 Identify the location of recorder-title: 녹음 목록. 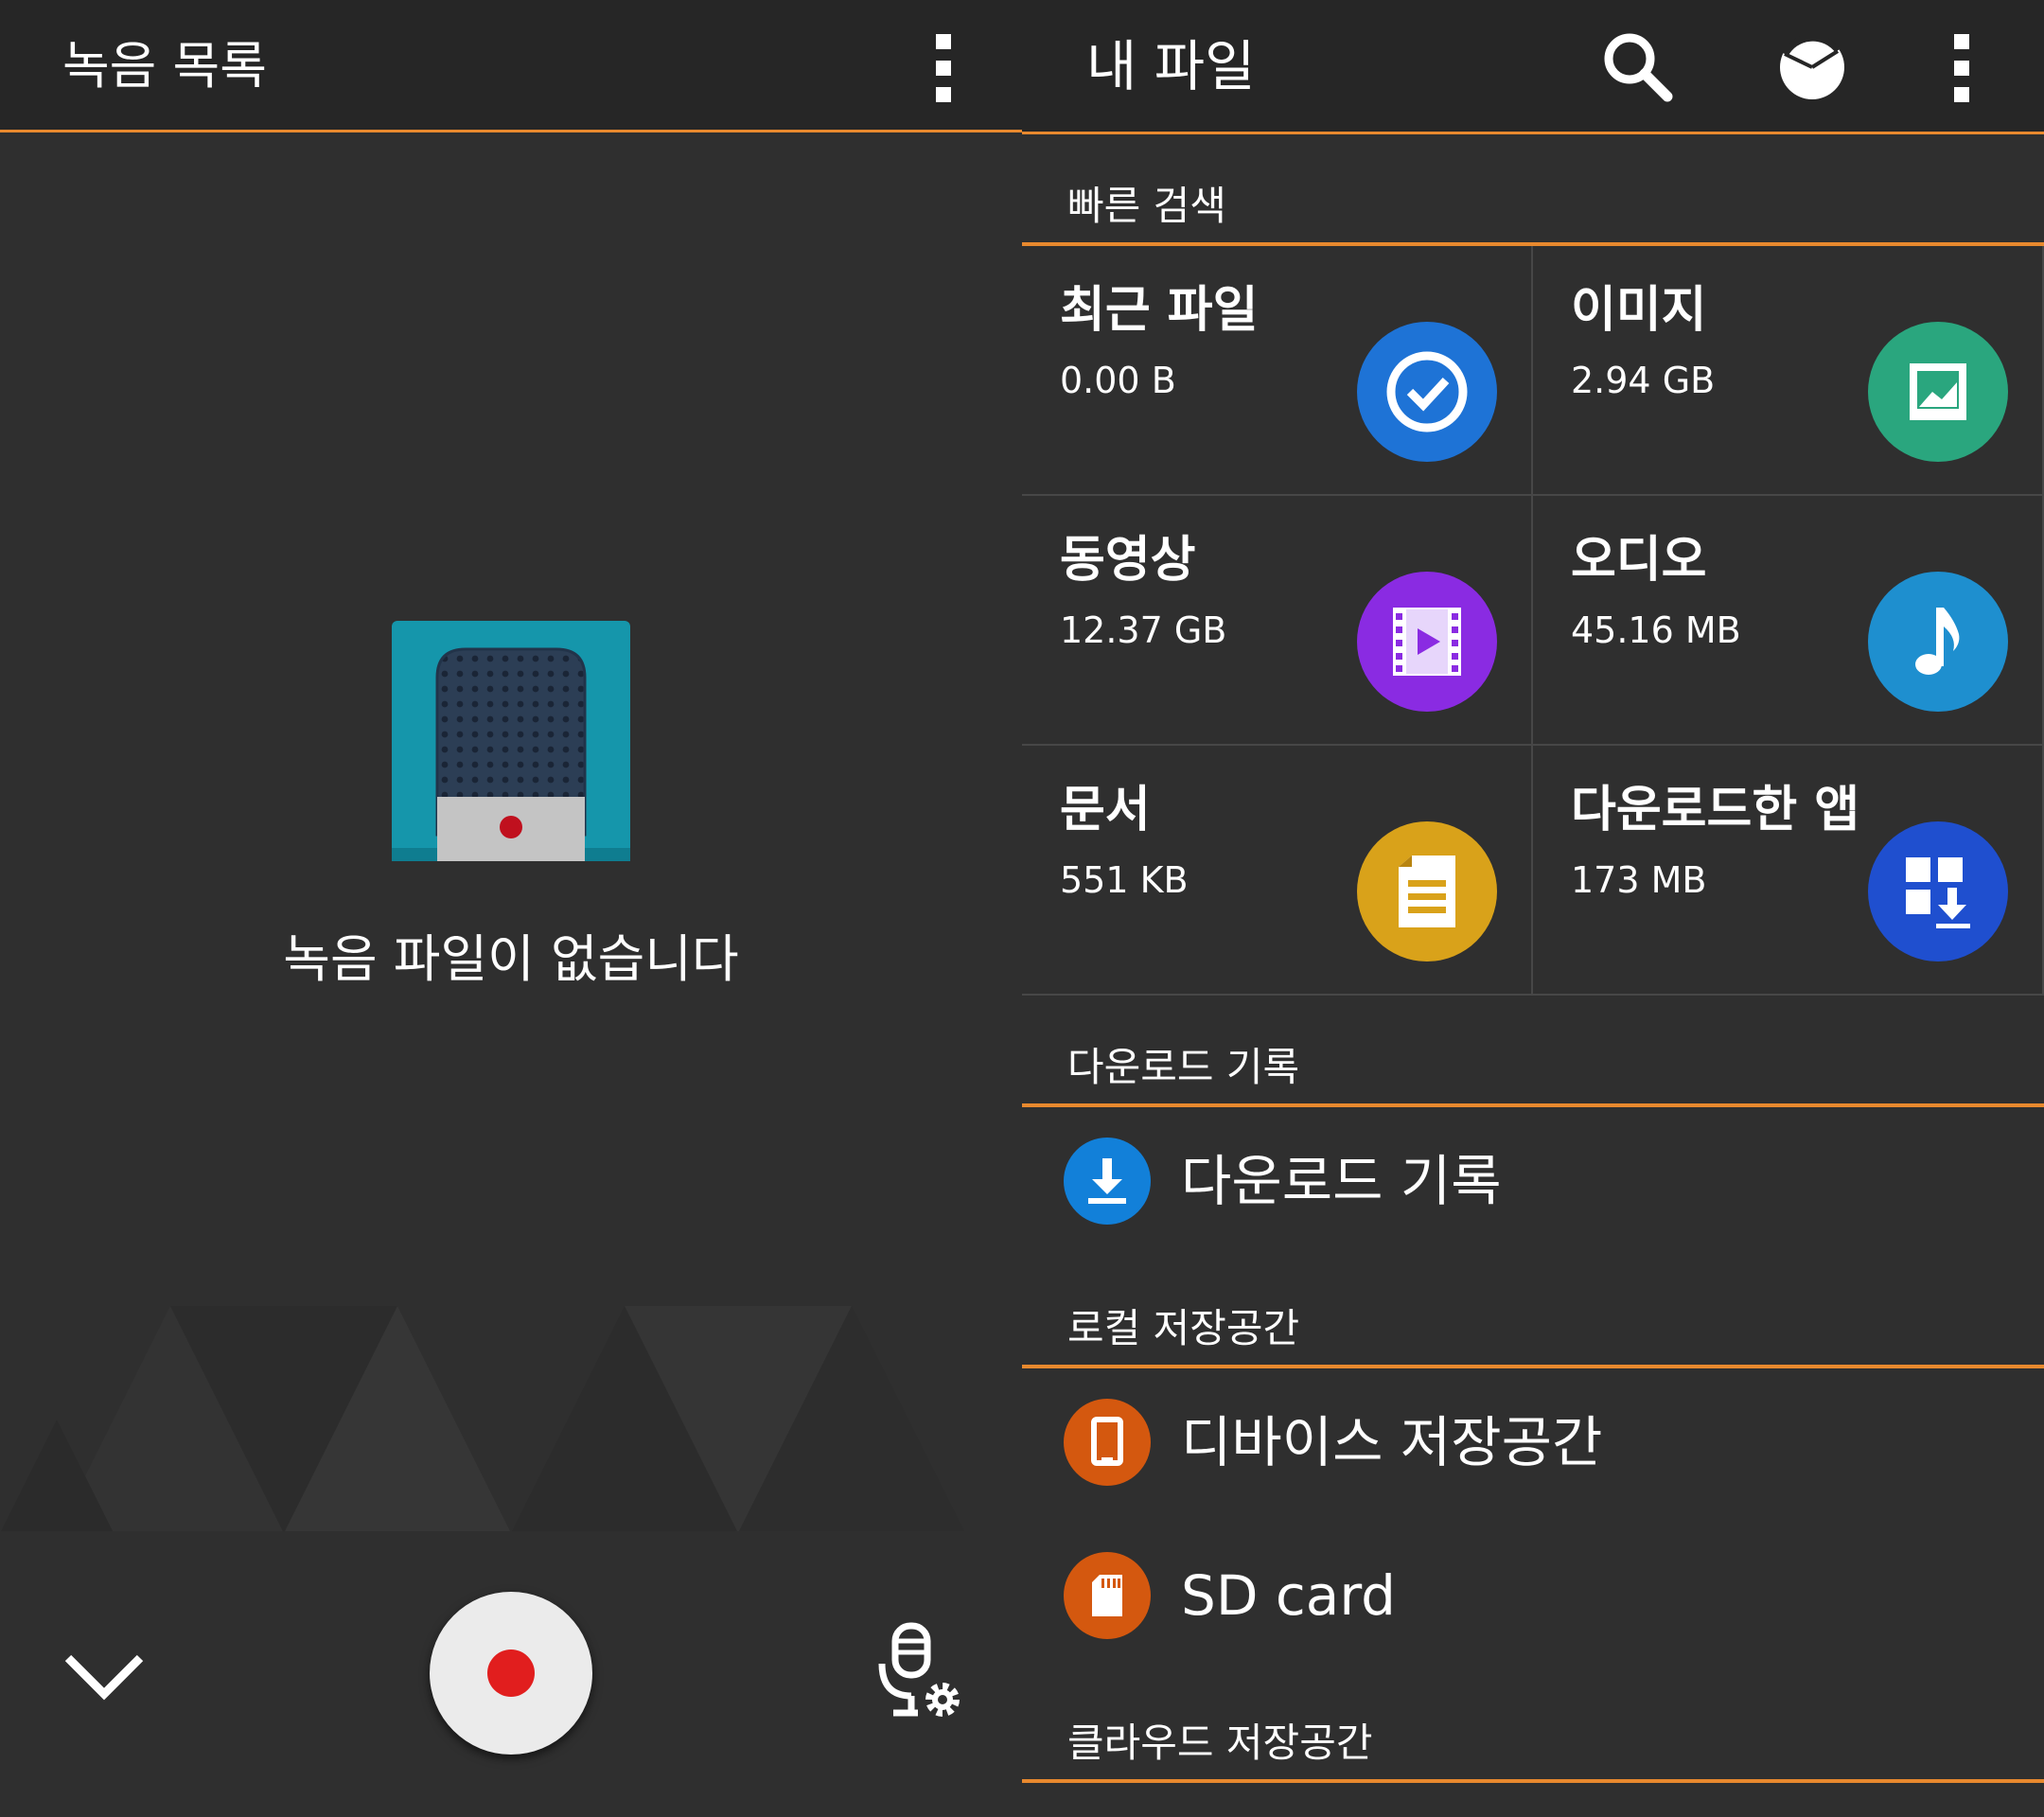
(164, 66).